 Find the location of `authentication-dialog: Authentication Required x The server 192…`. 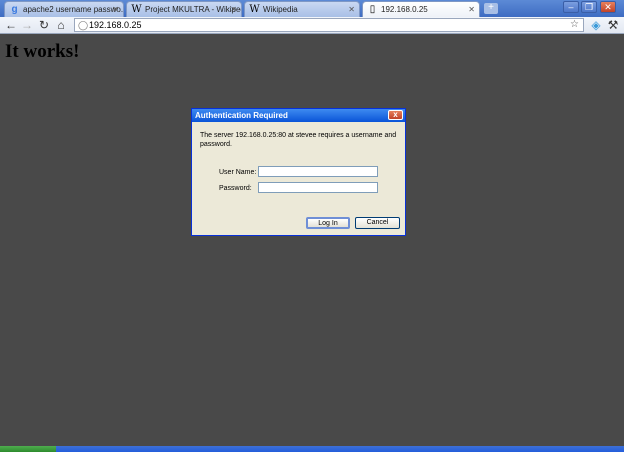

authentication-dialog: Authentication Required x The server 192… is located at coordinates (298, 172).